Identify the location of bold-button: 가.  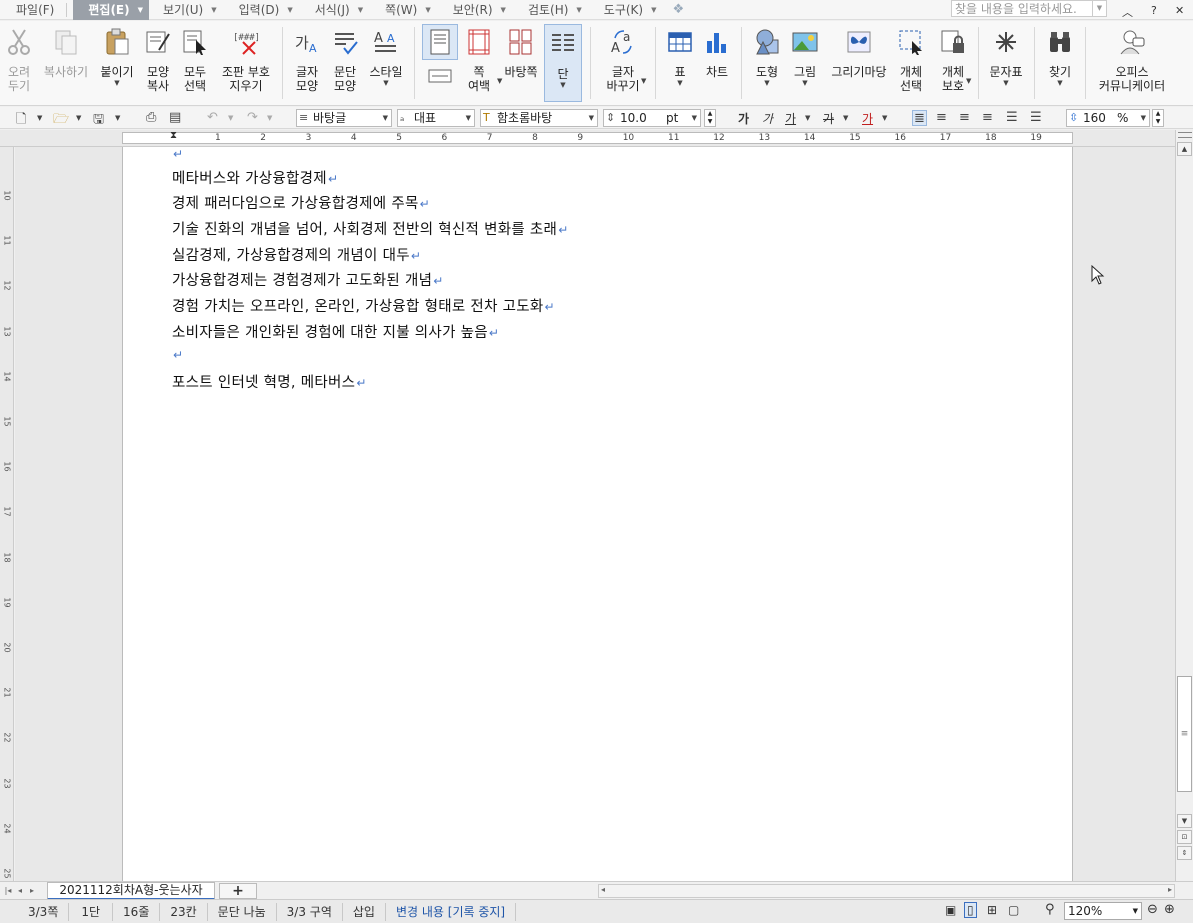
(743, 118).